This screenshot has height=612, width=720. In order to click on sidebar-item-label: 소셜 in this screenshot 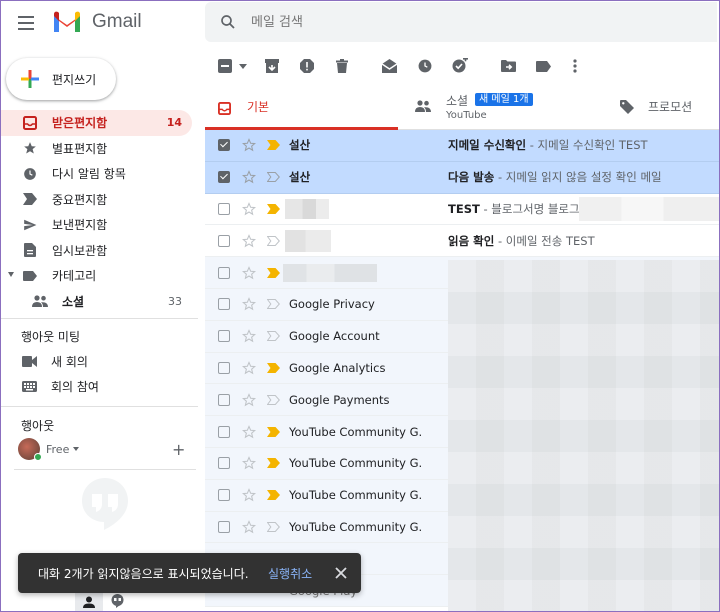, I will do `click(73, 301)`.